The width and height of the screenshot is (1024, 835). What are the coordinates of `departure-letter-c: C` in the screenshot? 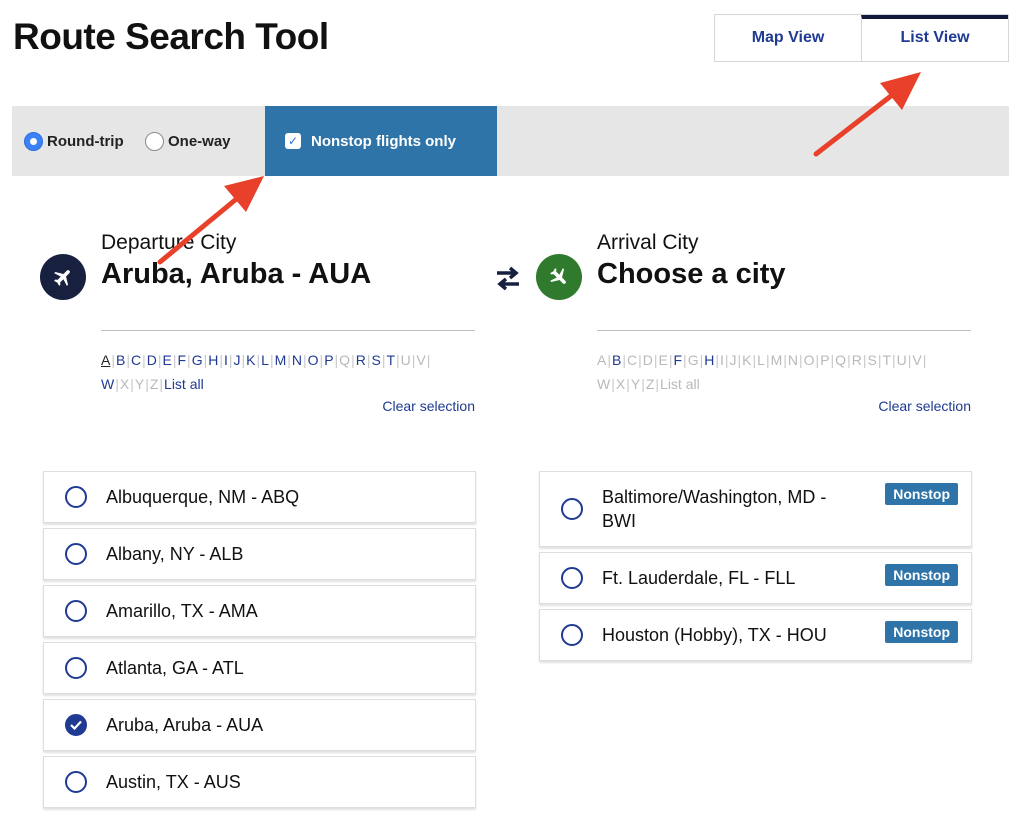 It's located at (136, 360).